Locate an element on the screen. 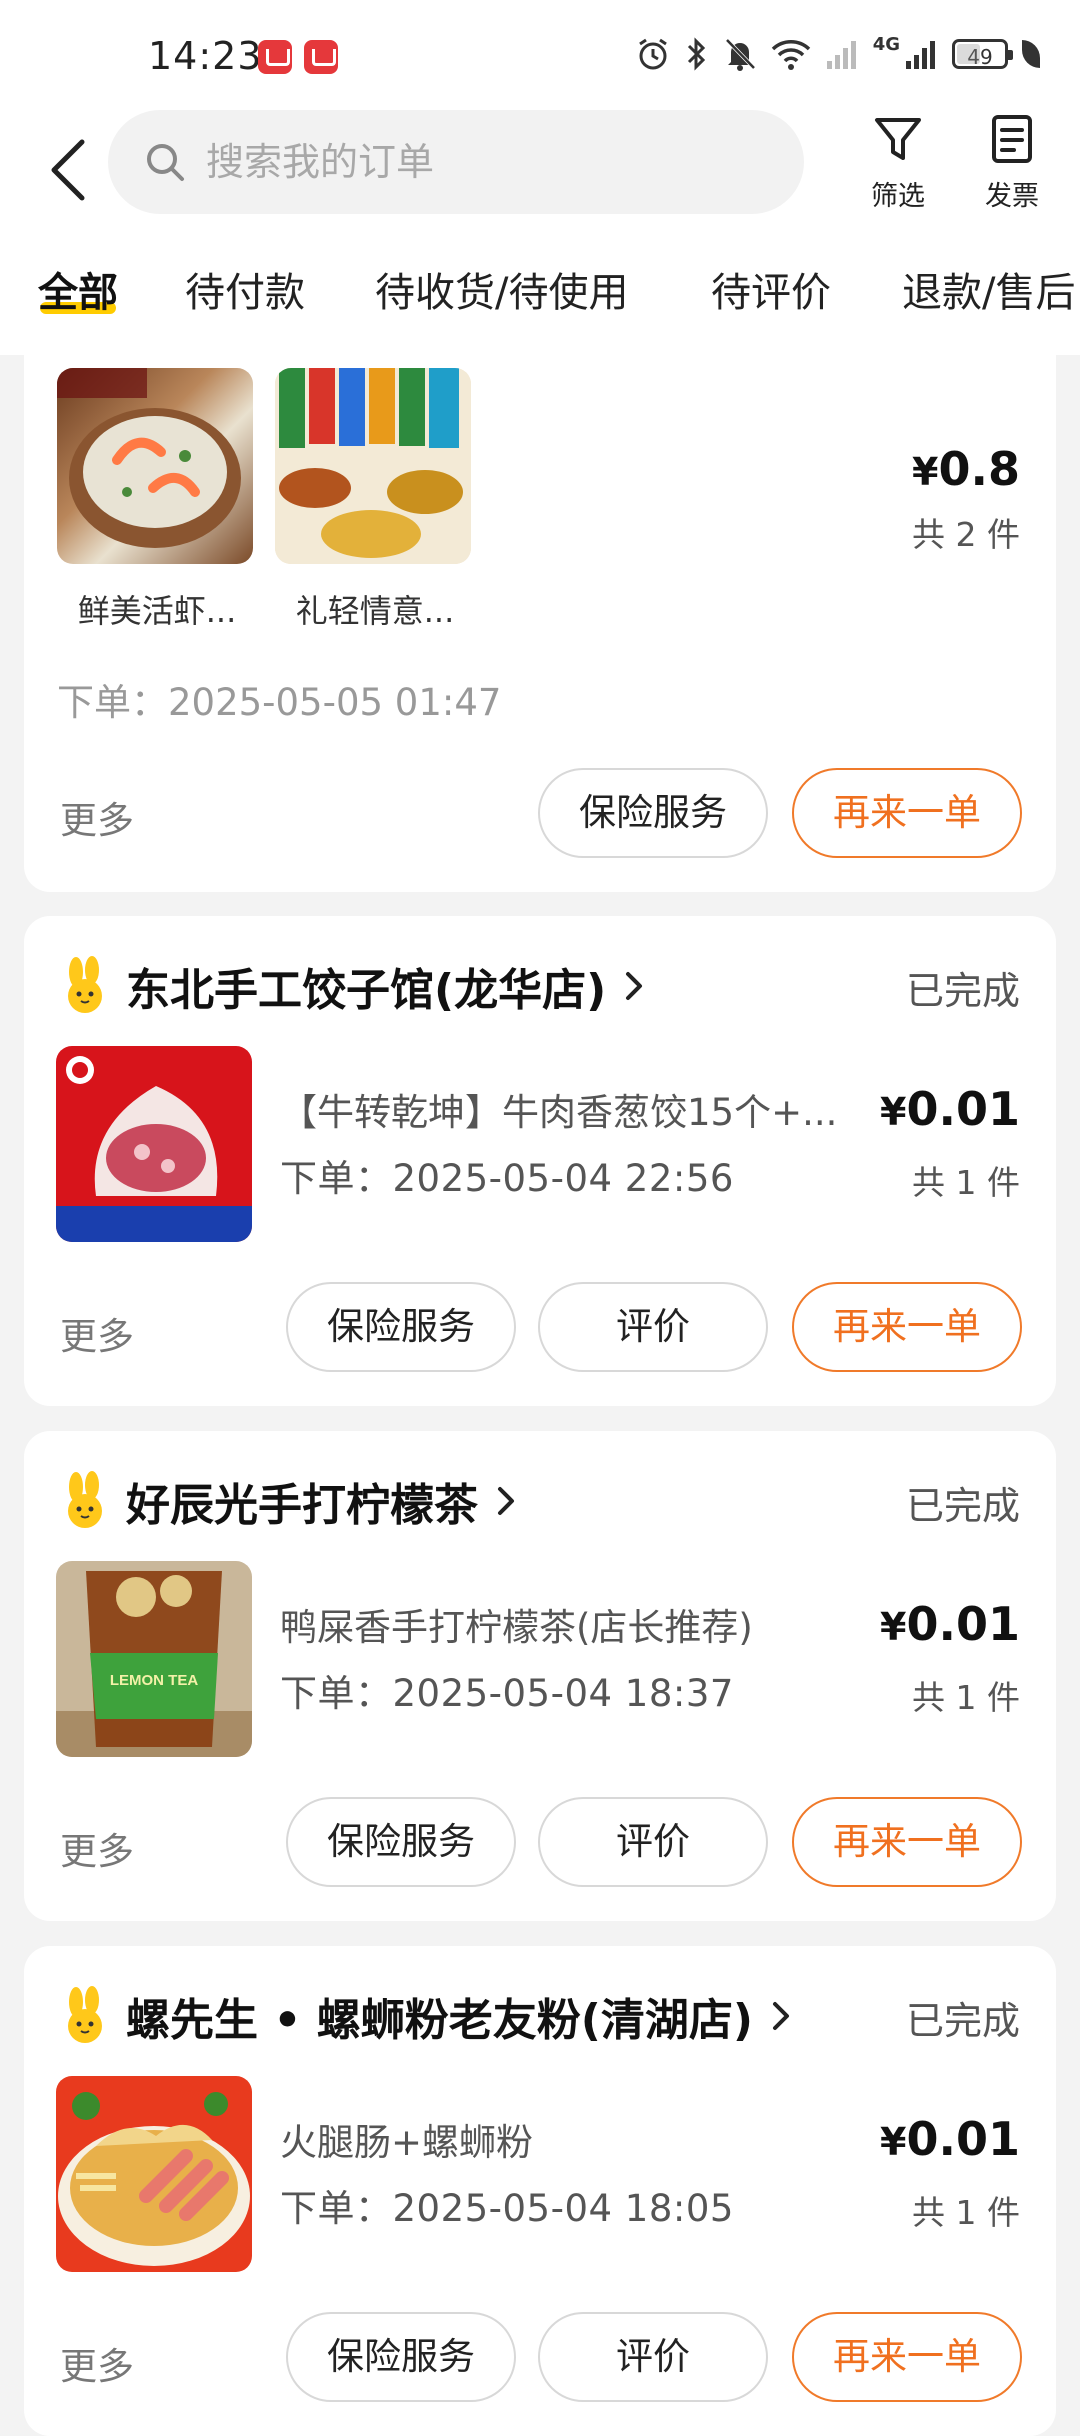 This screenshot has width=1080, height=2436. snail-noodle-image is located at coordinates (154, 2174).